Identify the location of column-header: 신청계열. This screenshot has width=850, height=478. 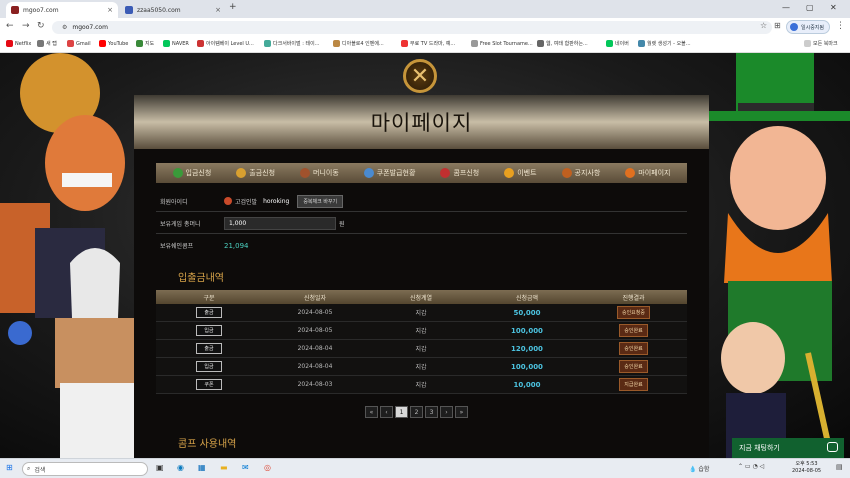
(421, 298).